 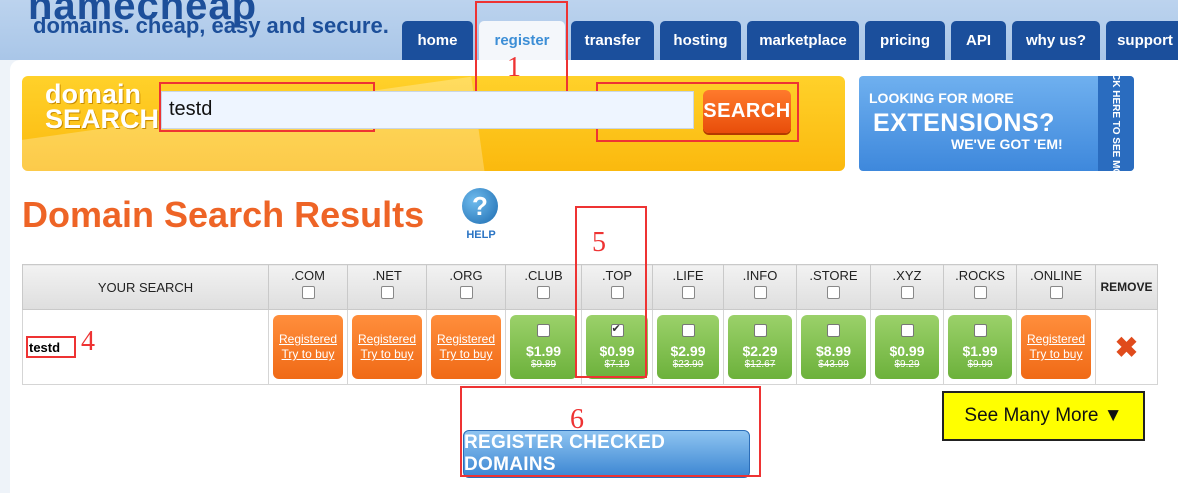 I want to click on remove-icon: ✖, so click(x=1126, y=347).